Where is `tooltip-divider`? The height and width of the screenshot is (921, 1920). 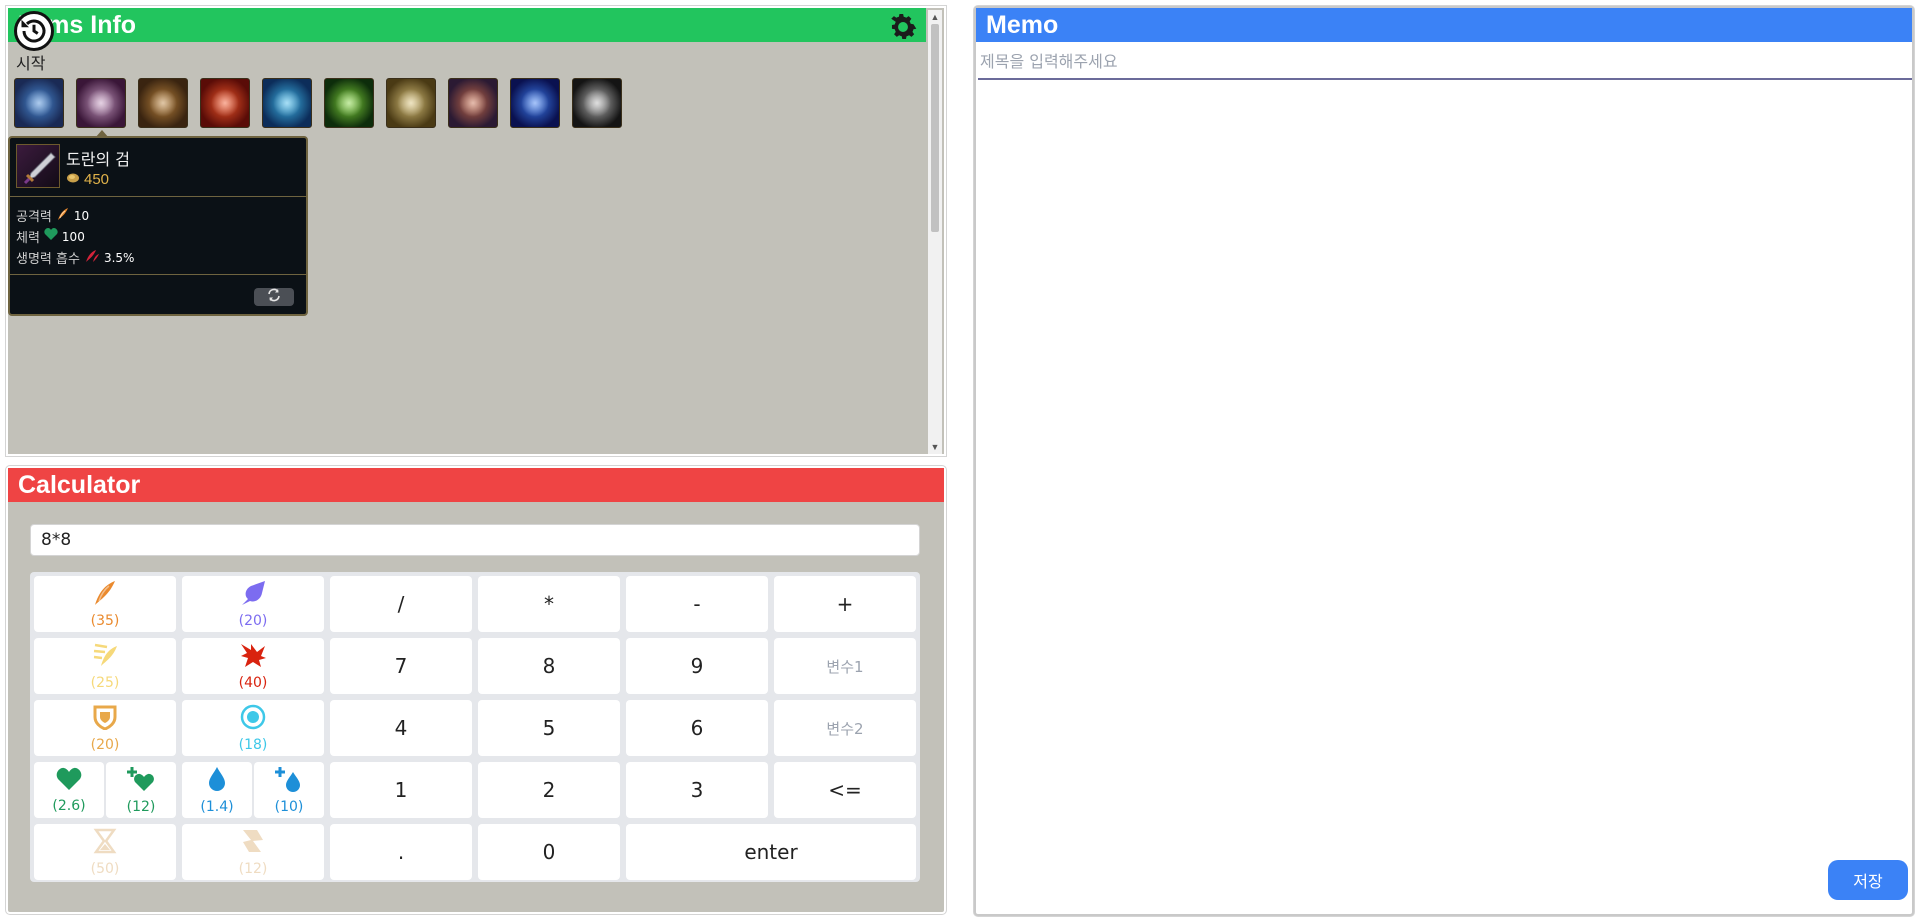 tooltip-divider is located at coordinates (158, 196).